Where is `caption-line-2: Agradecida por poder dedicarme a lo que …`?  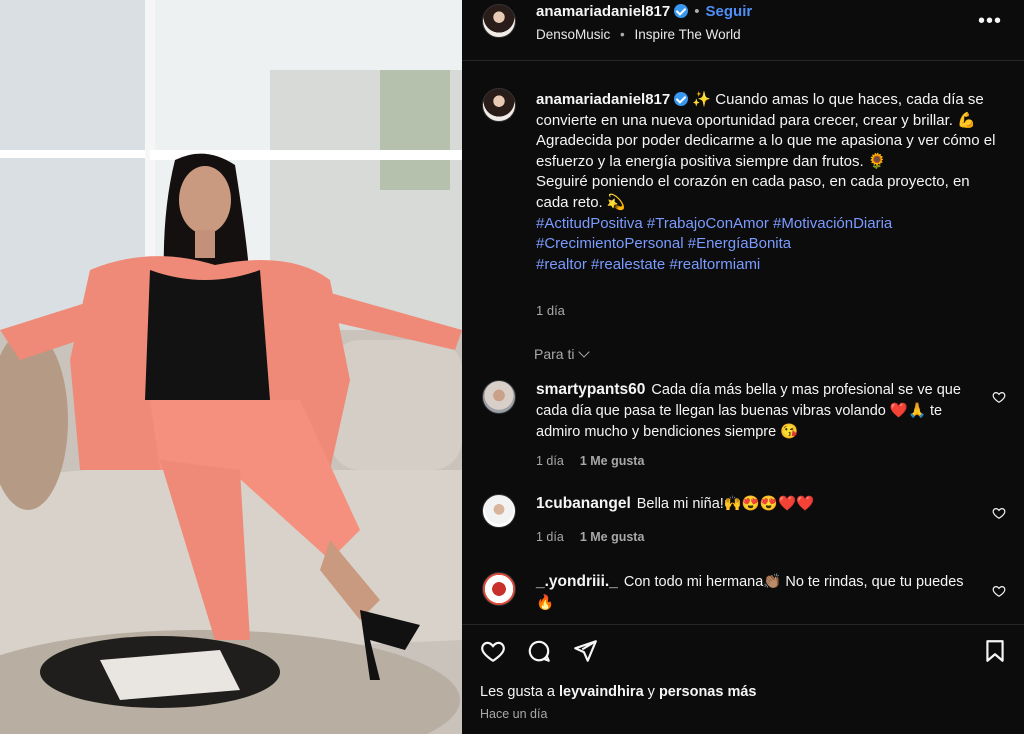
caption-line-2: Agradecida por poder dedicarme a lo que … is located at coordinates (766, 151).